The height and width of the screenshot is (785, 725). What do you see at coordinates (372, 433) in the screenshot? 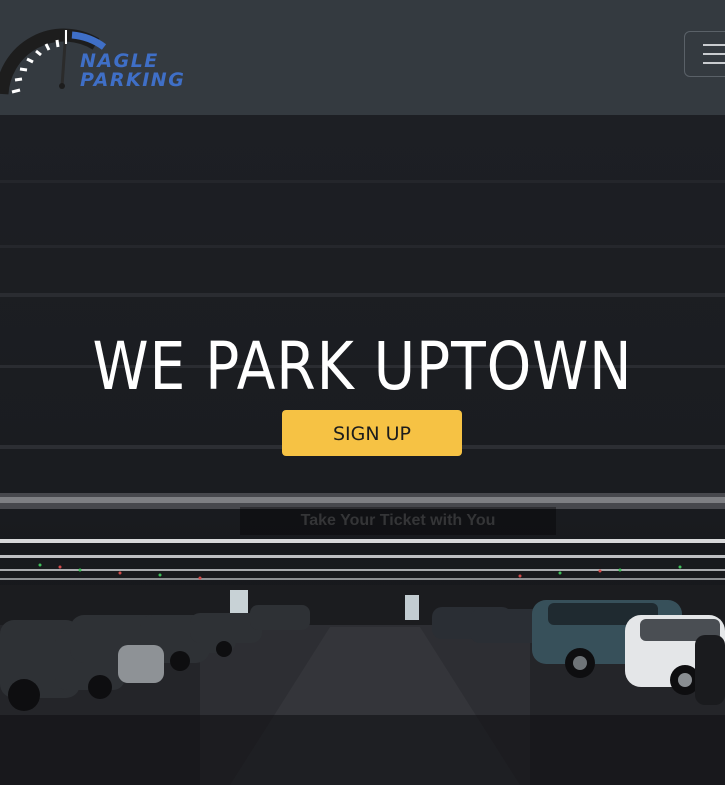
I see `sign-up-button: SIGN UP` at bounding box center [372, 433].